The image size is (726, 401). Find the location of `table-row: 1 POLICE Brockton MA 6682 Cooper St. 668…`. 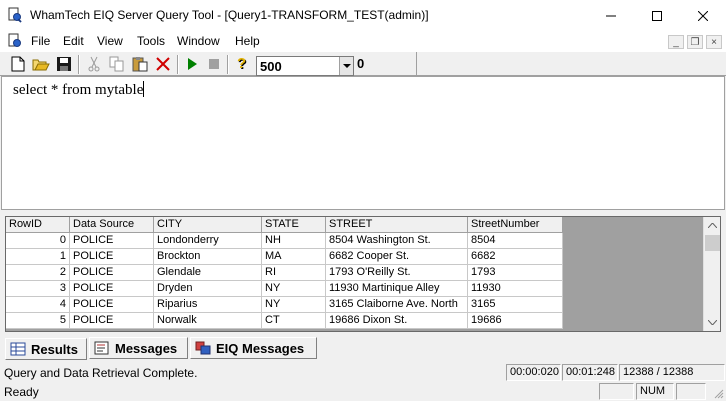

table-row: 1 POLICE Brockton MA 6682 Cooper St. 668… is located at coordinates (284, 257).